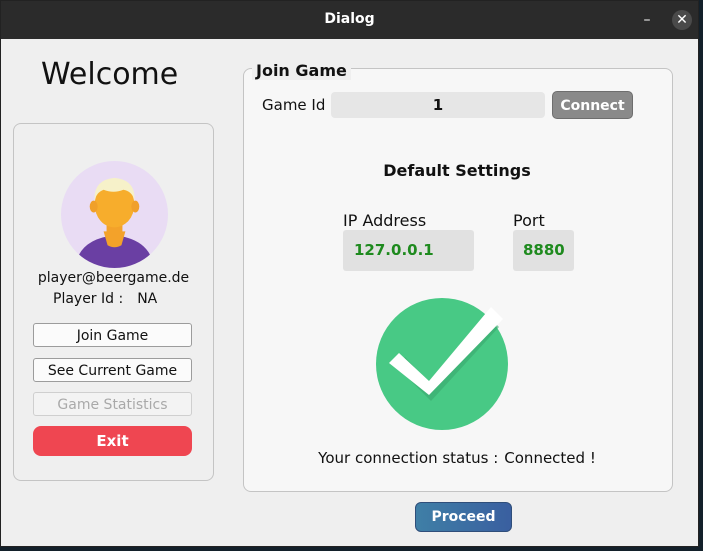  What do you see at coordinates (550, 458) in the screenshot?
I see `connection-status-value: Connected !` at bounding box center [550, 458].